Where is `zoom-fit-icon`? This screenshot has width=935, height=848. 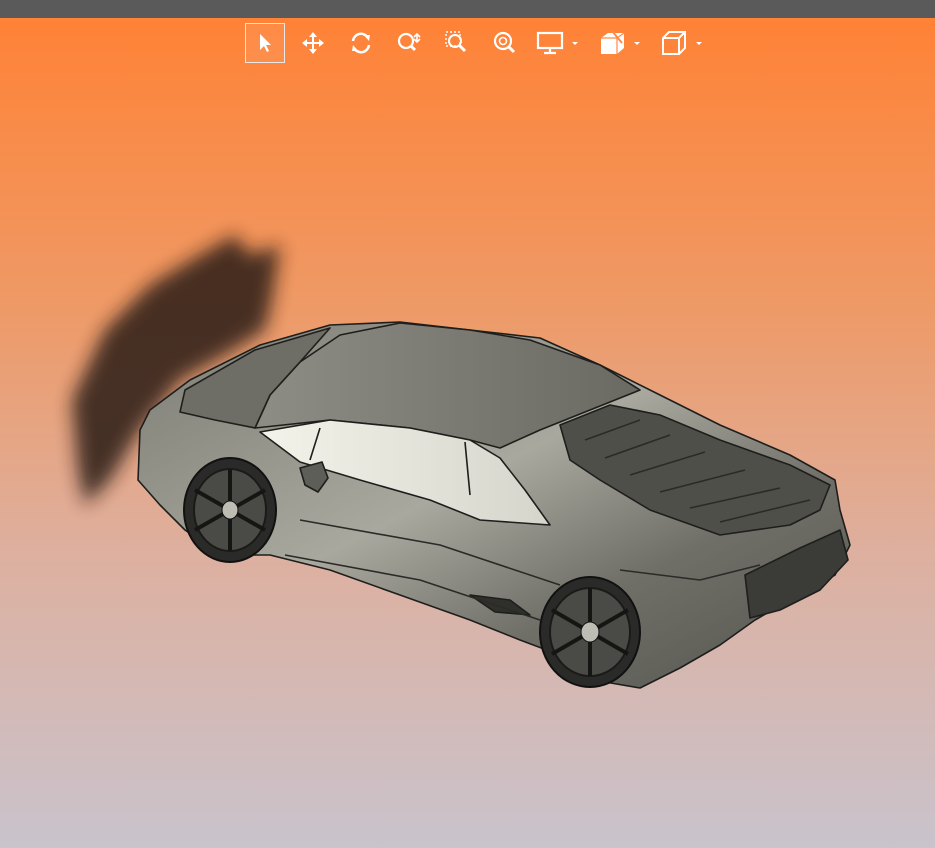 zoom-fit-icon is located at coordinates (504, 42).